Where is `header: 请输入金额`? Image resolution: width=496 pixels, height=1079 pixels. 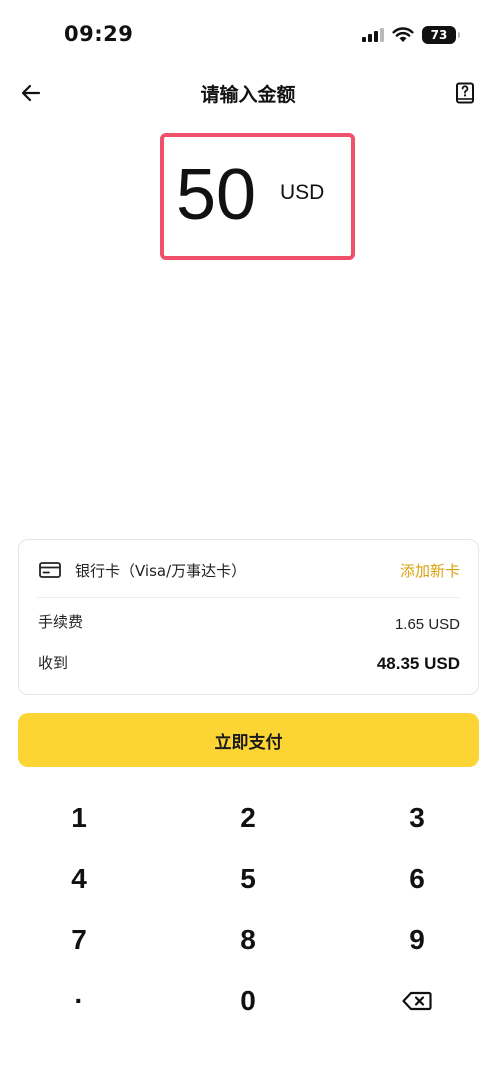 header: 请输入金额 is located at coordinates (248, 93).